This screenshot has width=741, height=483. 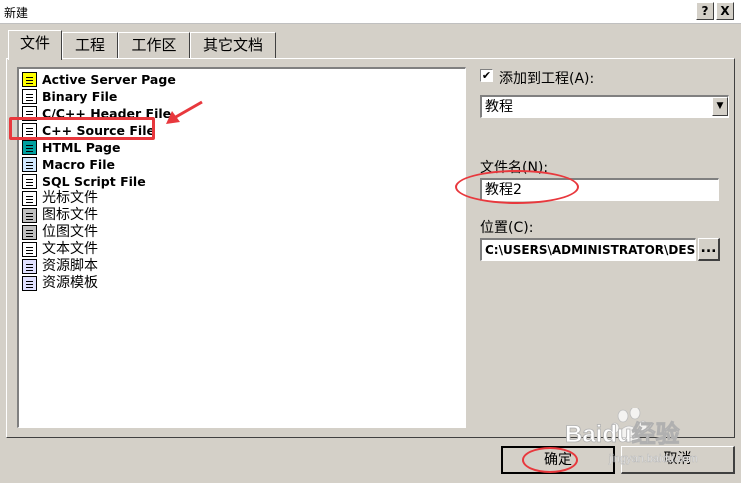 What do you see at coordinates (604, 106) in the screenshot?
I see `project-combo: 教程 ▼` at bounding box center [604, 106].